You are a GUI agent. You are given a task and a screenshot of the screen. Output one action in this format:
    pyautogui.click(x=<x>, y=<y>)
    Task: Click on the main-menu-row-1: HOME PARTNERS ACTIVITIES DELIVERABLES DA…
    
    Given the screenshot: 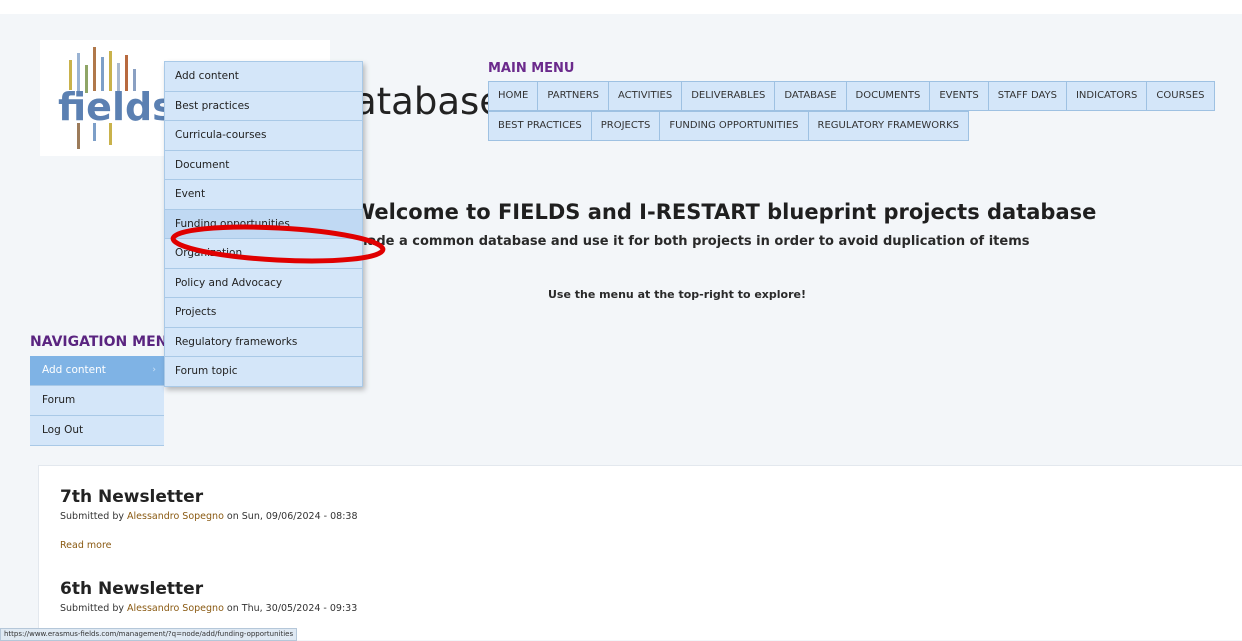 What is the action you would take?
    pyautogui.click(x=851, y=96)
    